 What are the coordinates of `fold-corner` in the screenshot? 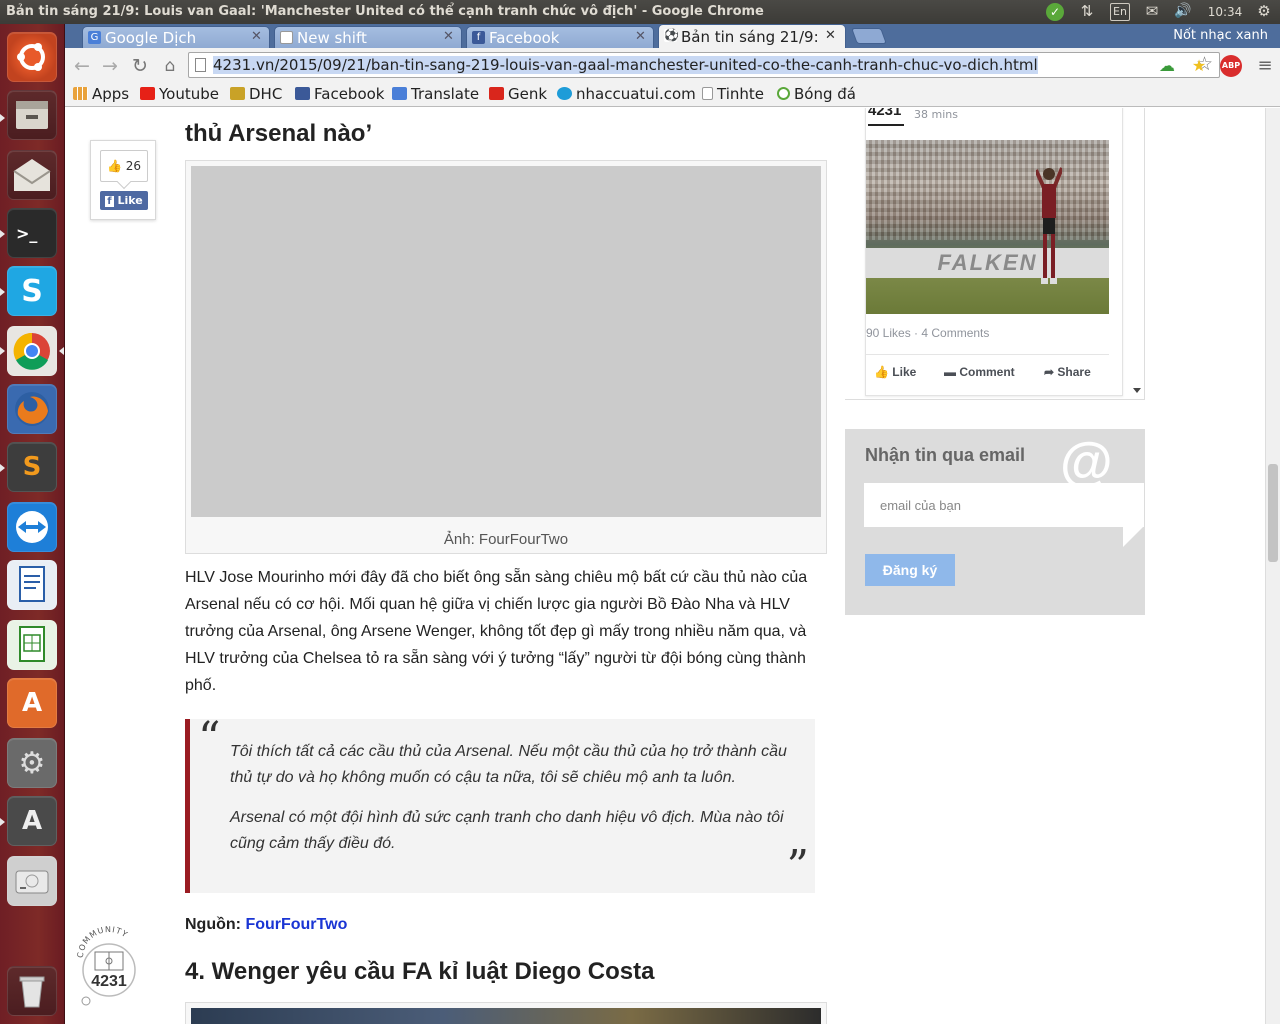 It's located at (1133, 537).